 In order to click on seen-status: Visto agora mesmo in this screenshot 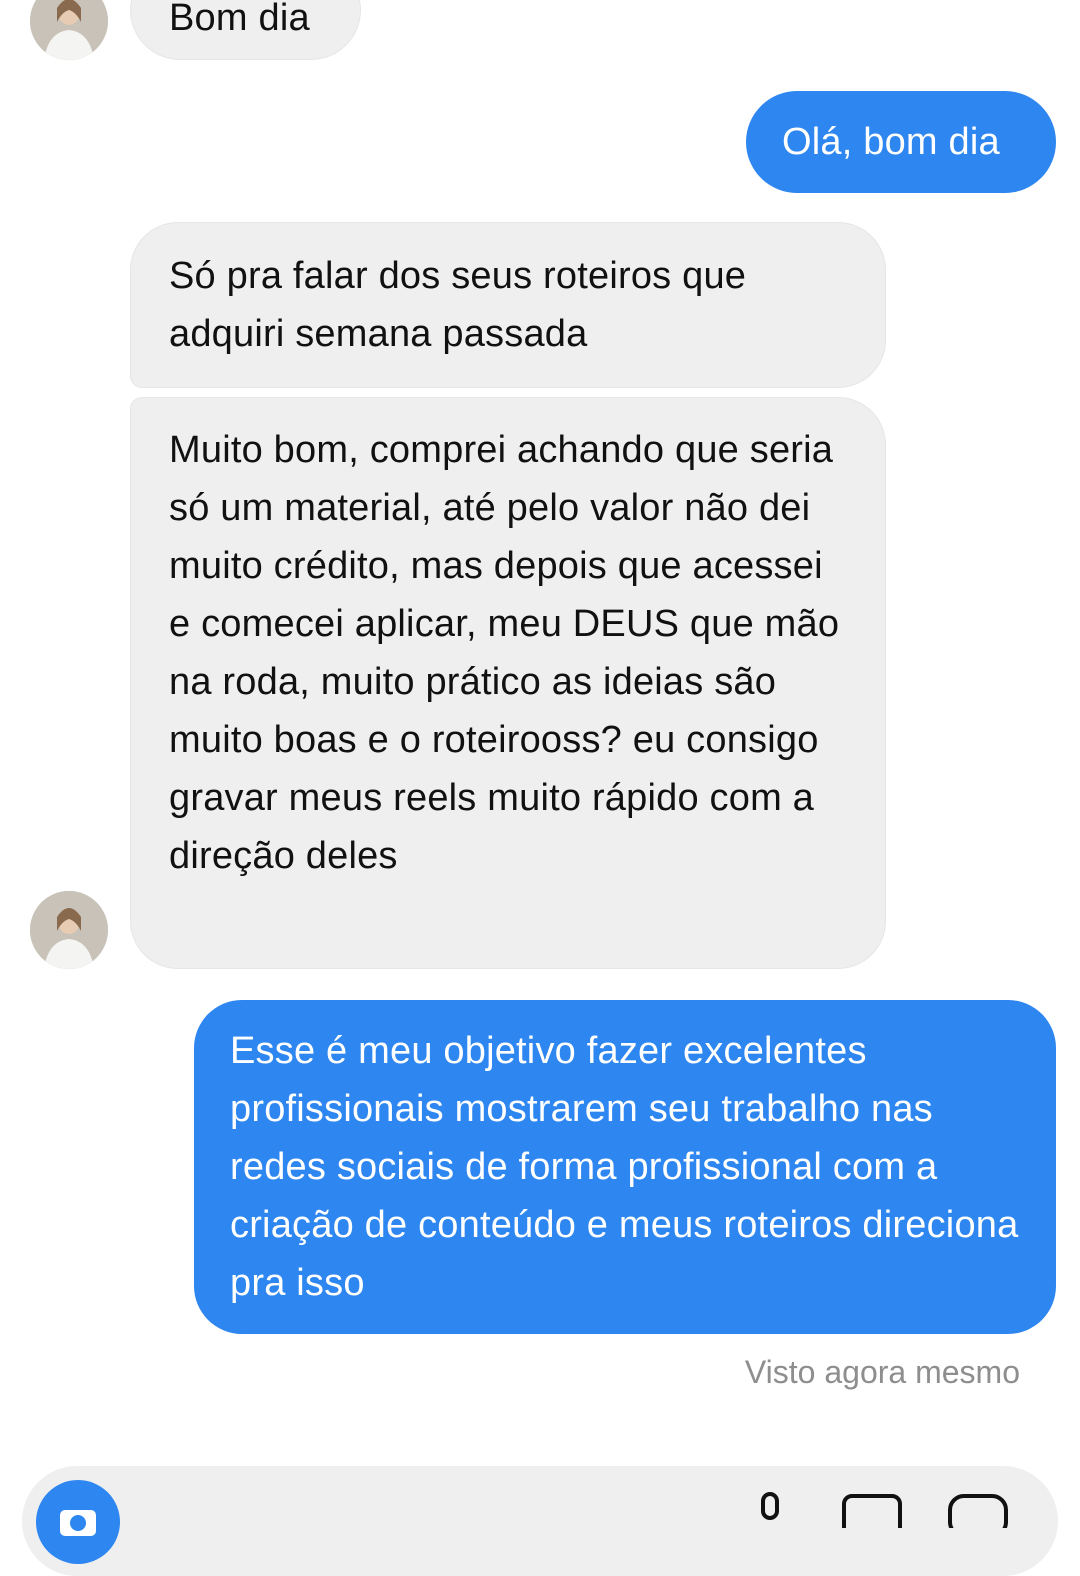, I will do `click(882, 1372)`.